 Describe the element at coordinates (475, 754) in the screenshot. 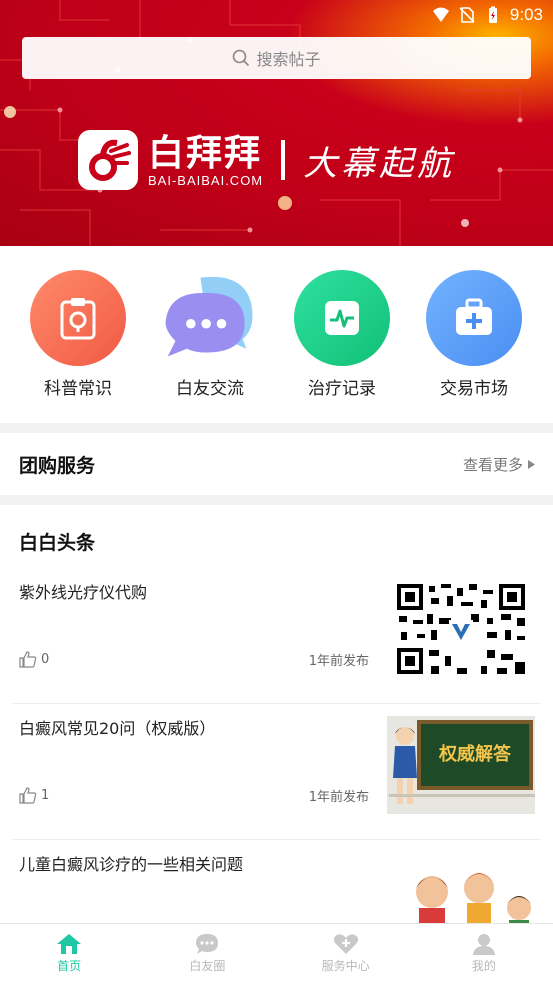

I see `thumbnail-caption: 权威解答` at that location.